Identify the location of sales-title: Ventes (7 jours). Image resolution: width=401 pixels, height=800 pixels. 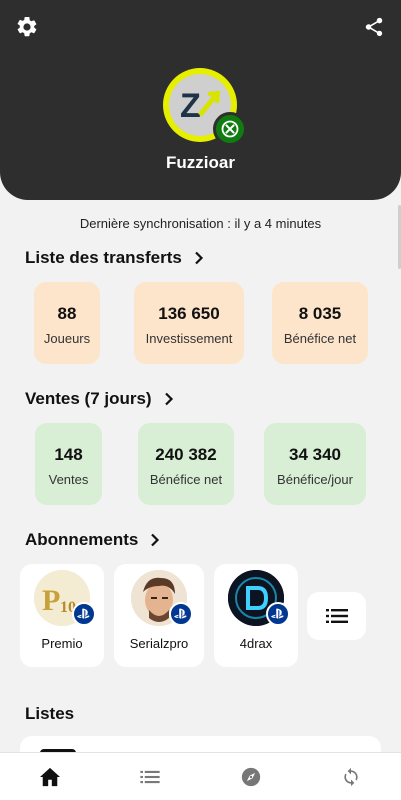
(88, 398).